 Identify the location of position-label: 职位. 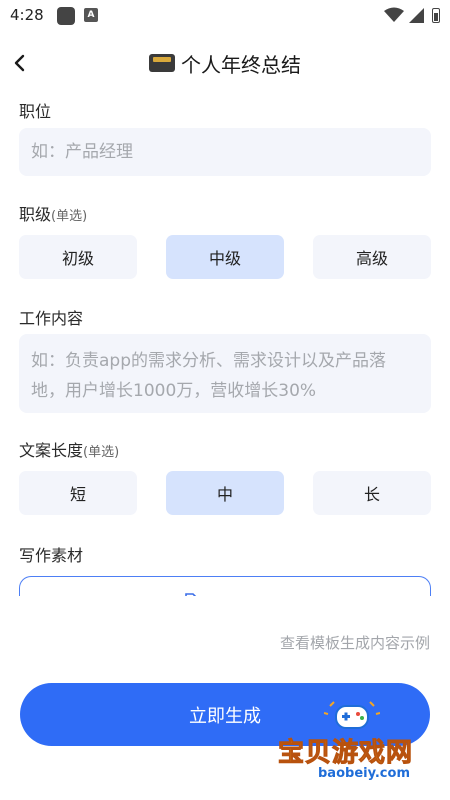
(35, 110).